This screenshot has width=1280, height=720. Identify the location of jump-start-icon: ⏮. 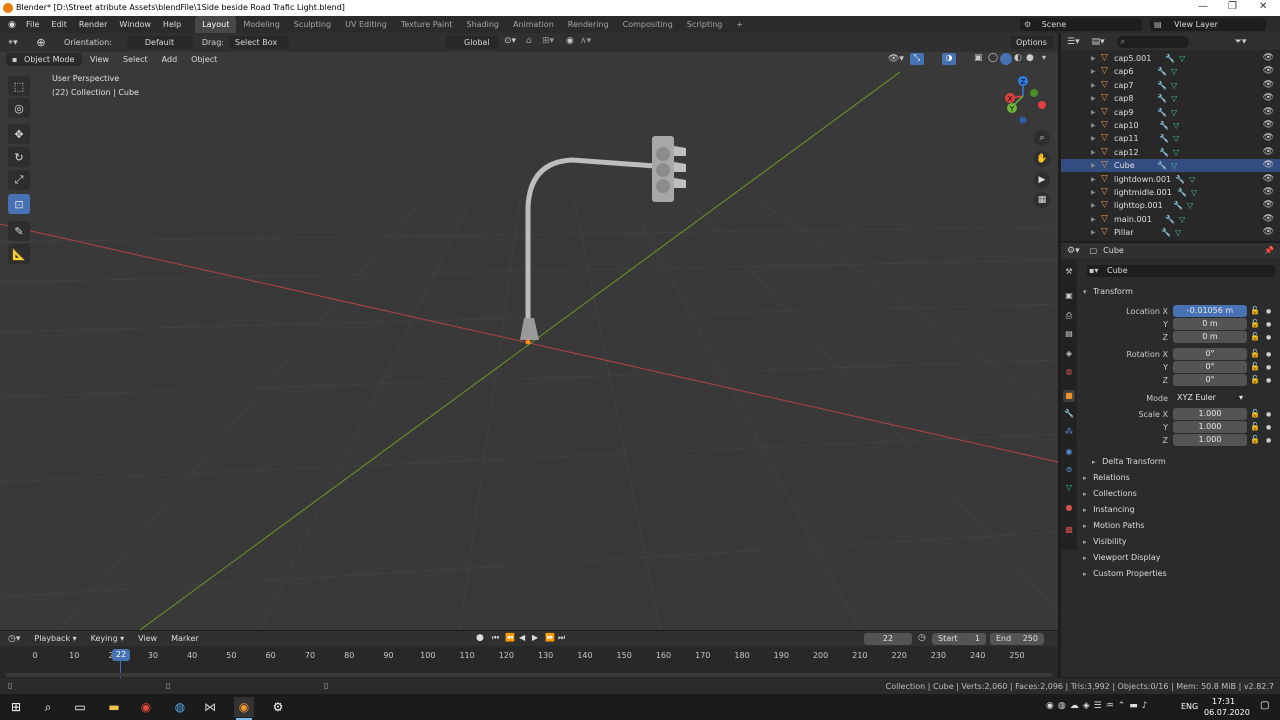
(495, 638).